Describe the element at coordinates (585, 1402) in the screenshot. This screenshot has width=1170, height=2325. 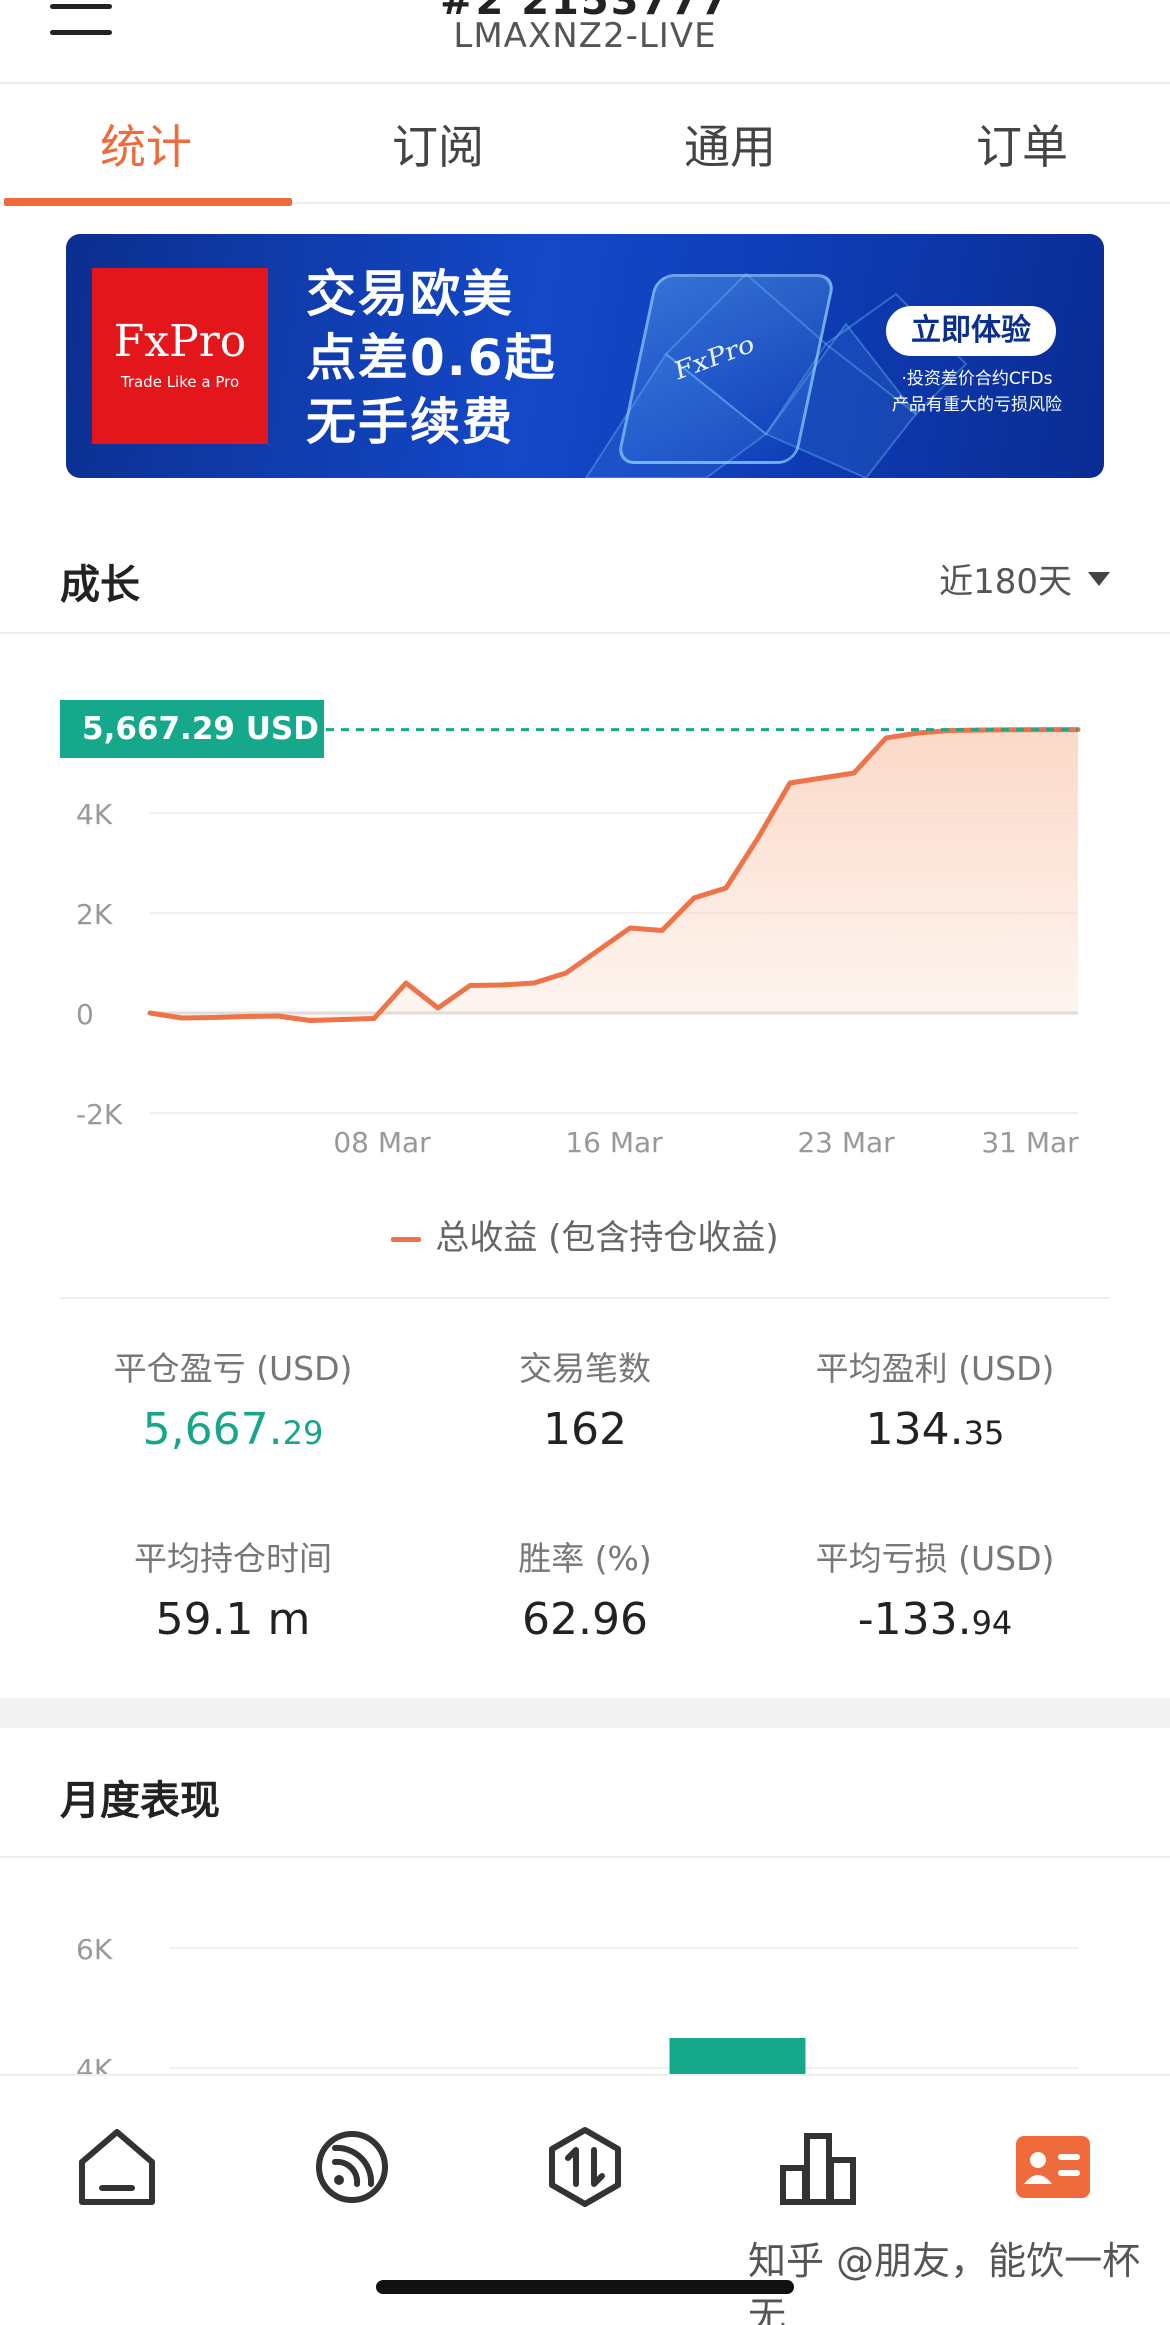
I see `stat-trade-count: 交易笔数 162` at that location.